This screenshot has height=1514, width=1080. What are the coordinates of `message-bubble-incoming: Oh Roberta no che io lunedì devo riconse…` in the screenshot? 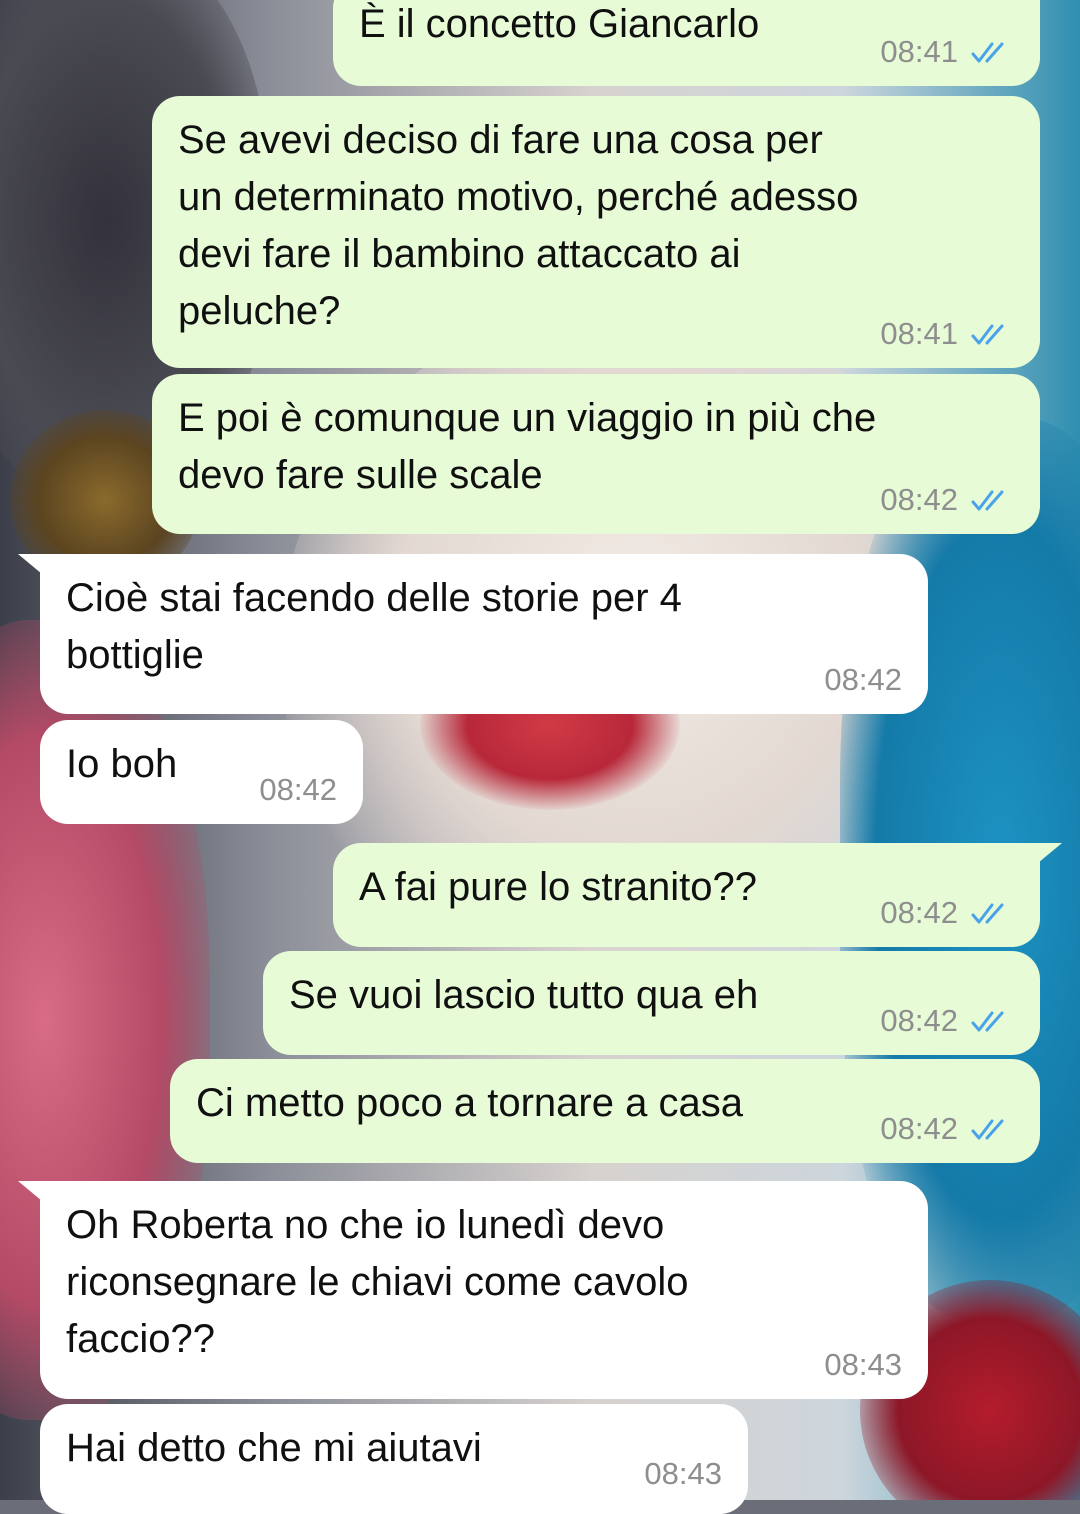 It's located at (473, 1290).